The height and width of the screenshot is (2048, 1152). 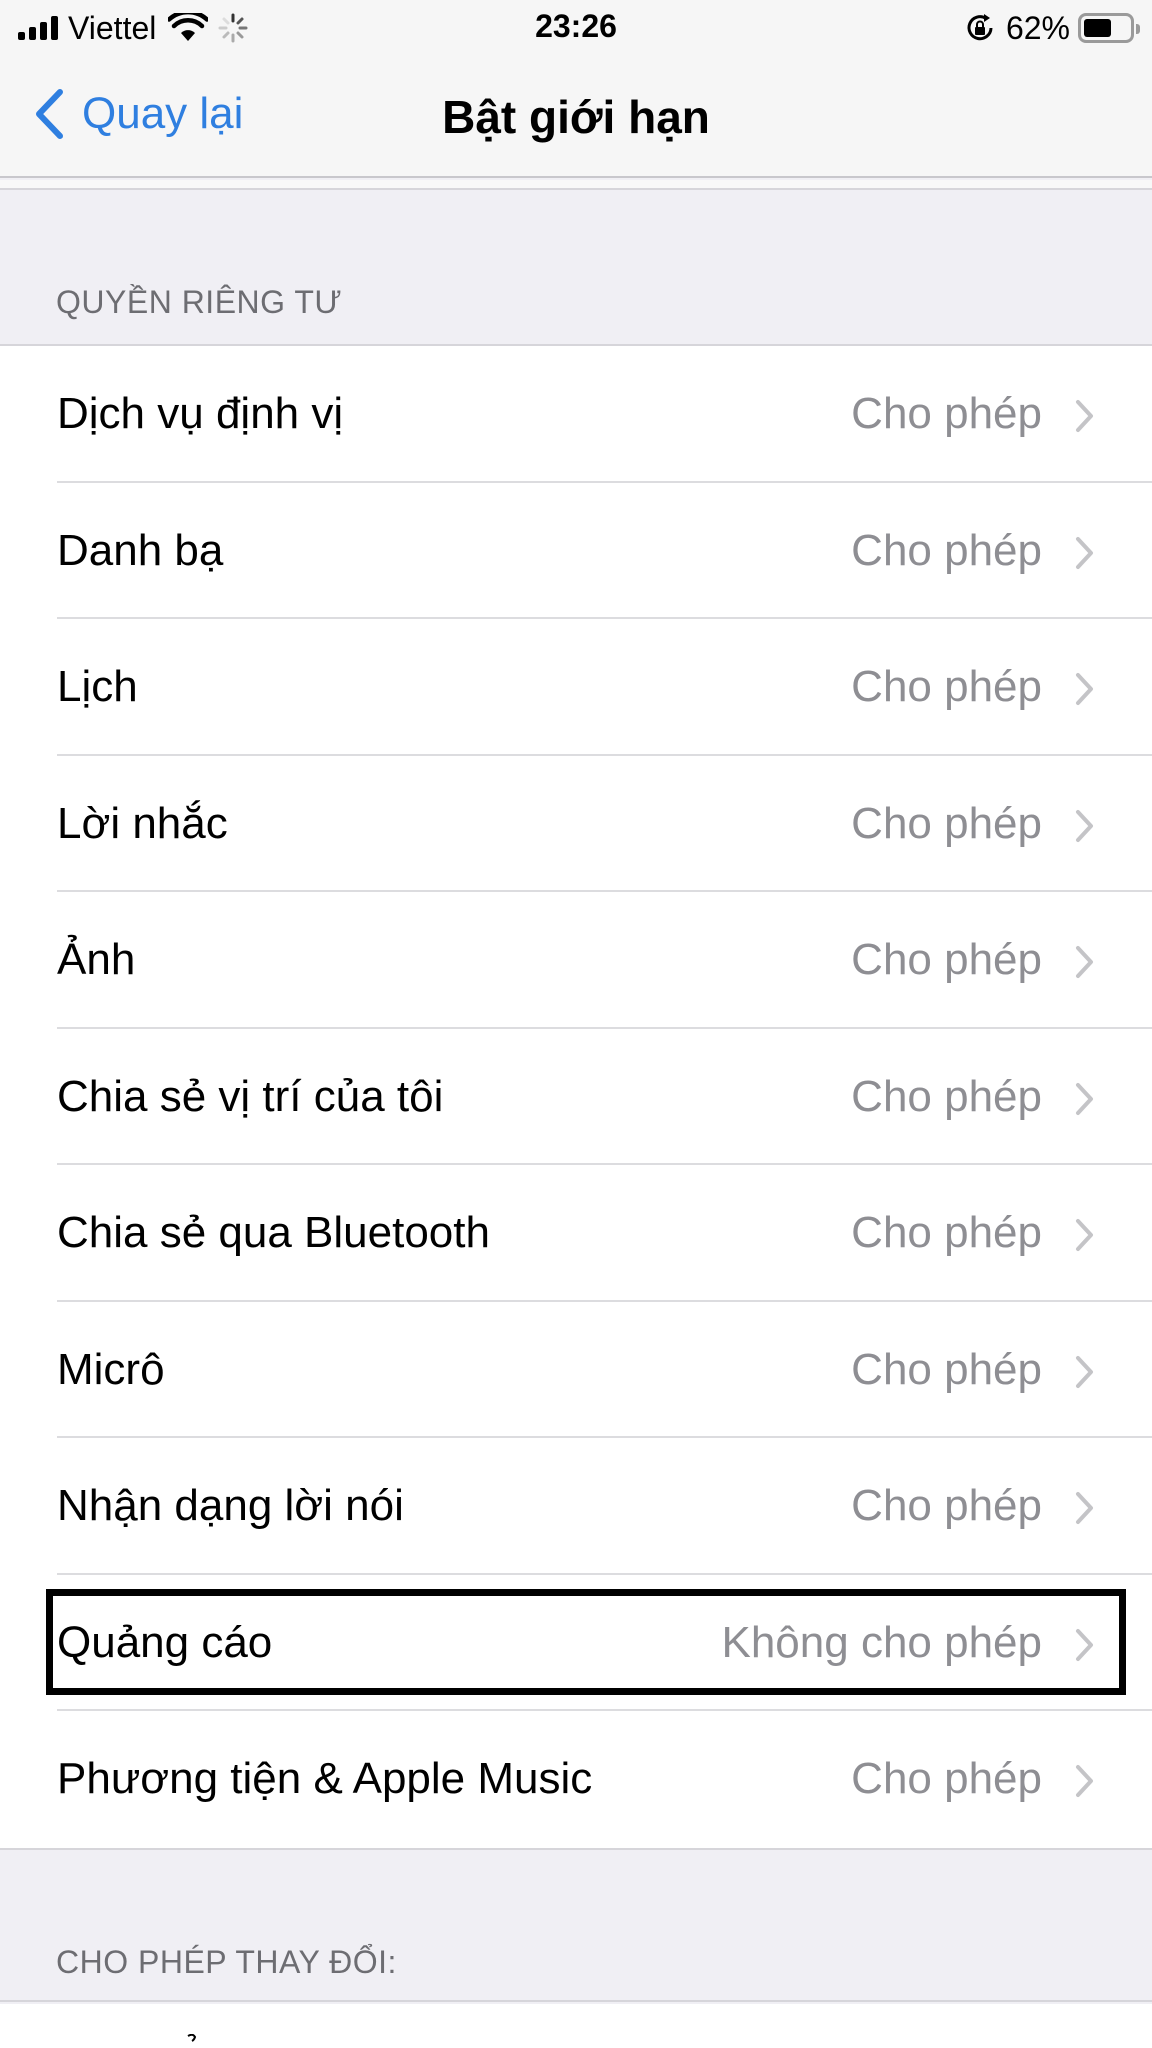 What do you see at coordinates (576, 2026) in the screenshot?
I see `allow-changes-list` at bounding box center [576, 2026].